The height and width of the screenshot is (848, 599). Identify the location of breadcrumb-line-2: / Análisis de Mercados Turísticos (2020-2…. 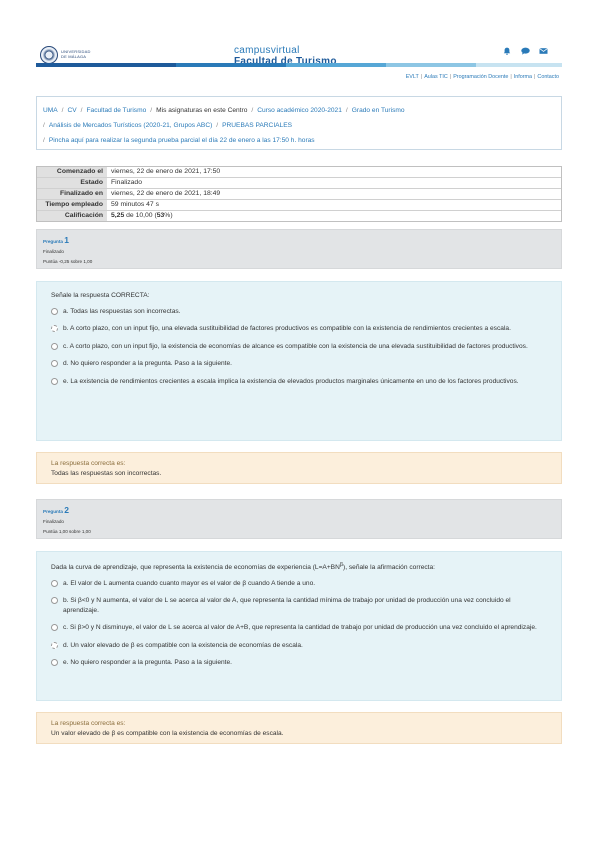
(299, 125).